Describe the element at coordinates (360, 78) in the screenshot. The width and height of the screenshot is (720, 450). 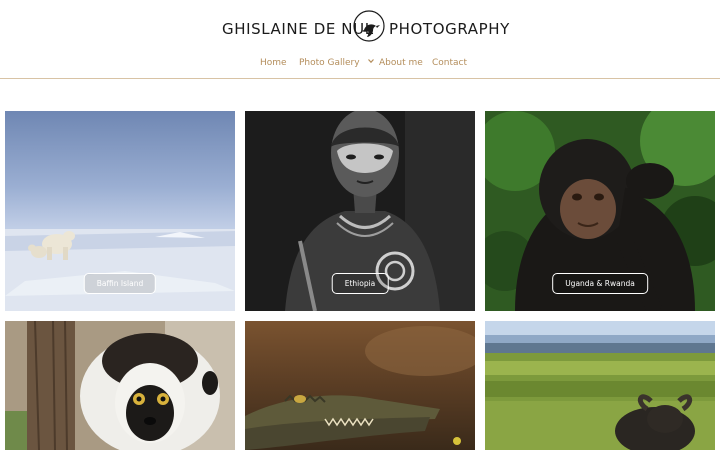
I see `header-divider` at that location.